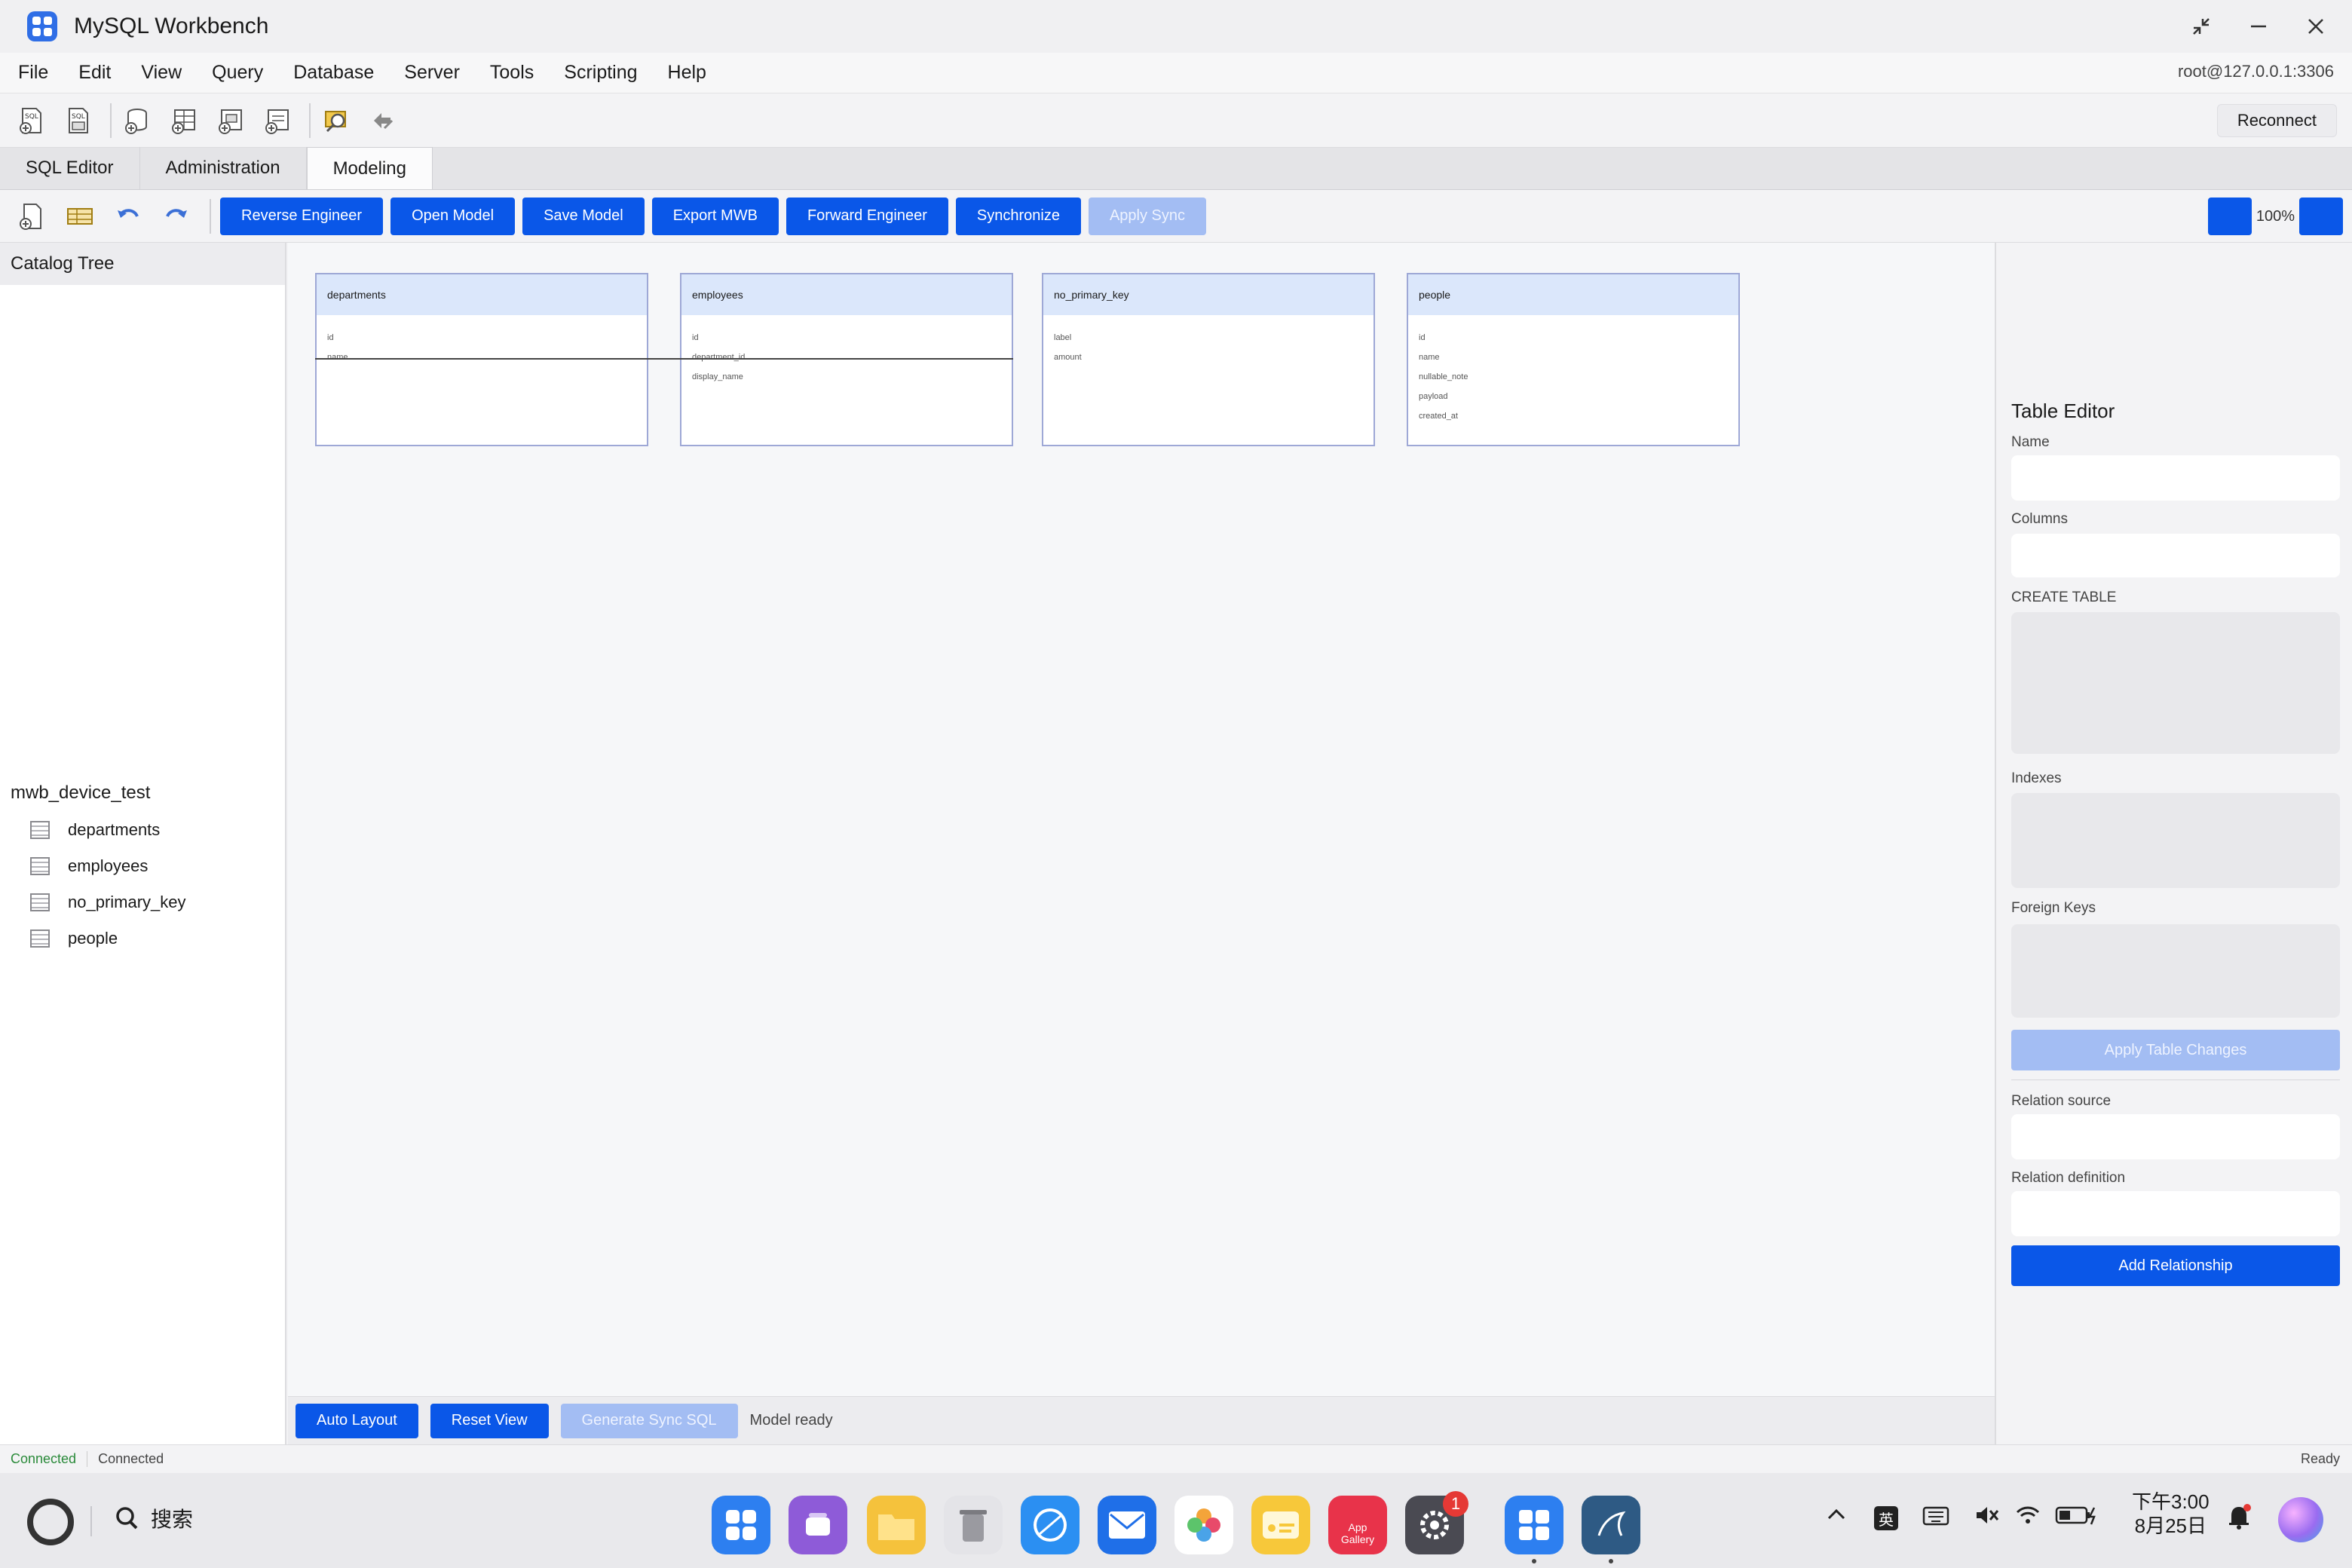  Describe the element at coordinates (432, 73) in the screenshot. I see `menu-server: Server` at that location.